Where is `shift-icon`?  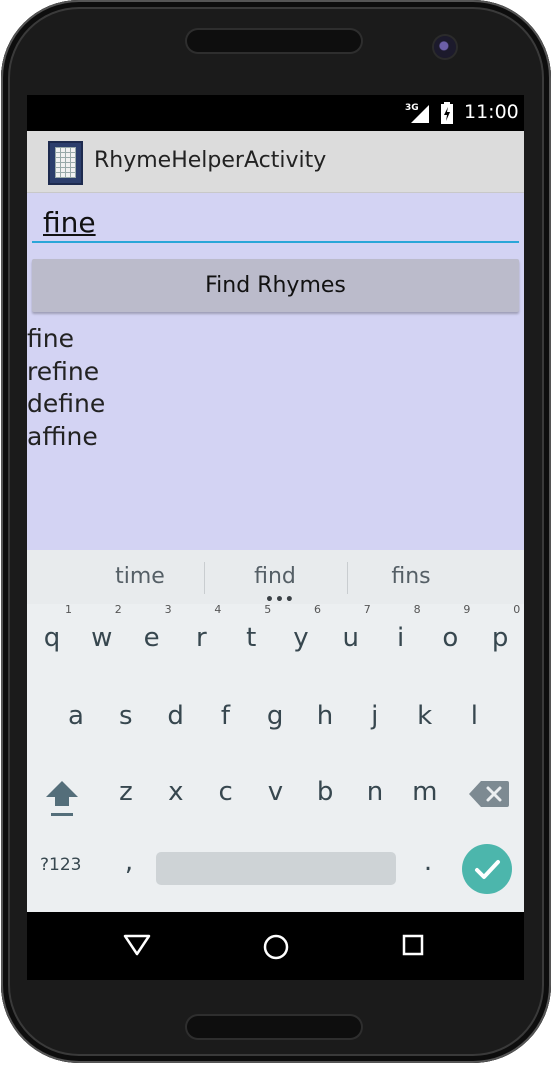 shift-icon is located at coordinates (62, 798).